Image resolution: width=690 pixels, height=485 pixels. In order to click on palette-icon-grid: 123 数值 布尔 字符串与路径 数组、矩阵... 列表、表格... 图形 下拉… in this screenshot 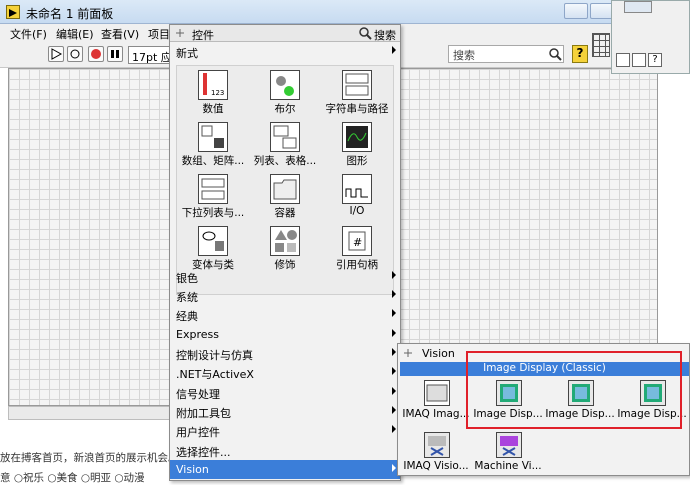, I will do `click(285, 180)`.